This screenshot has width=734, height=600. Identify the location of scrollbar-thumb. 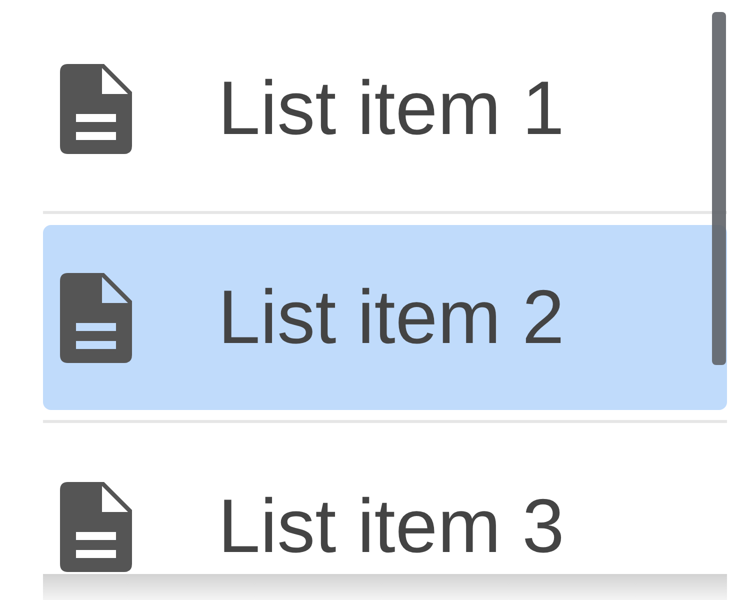
(719, 188).